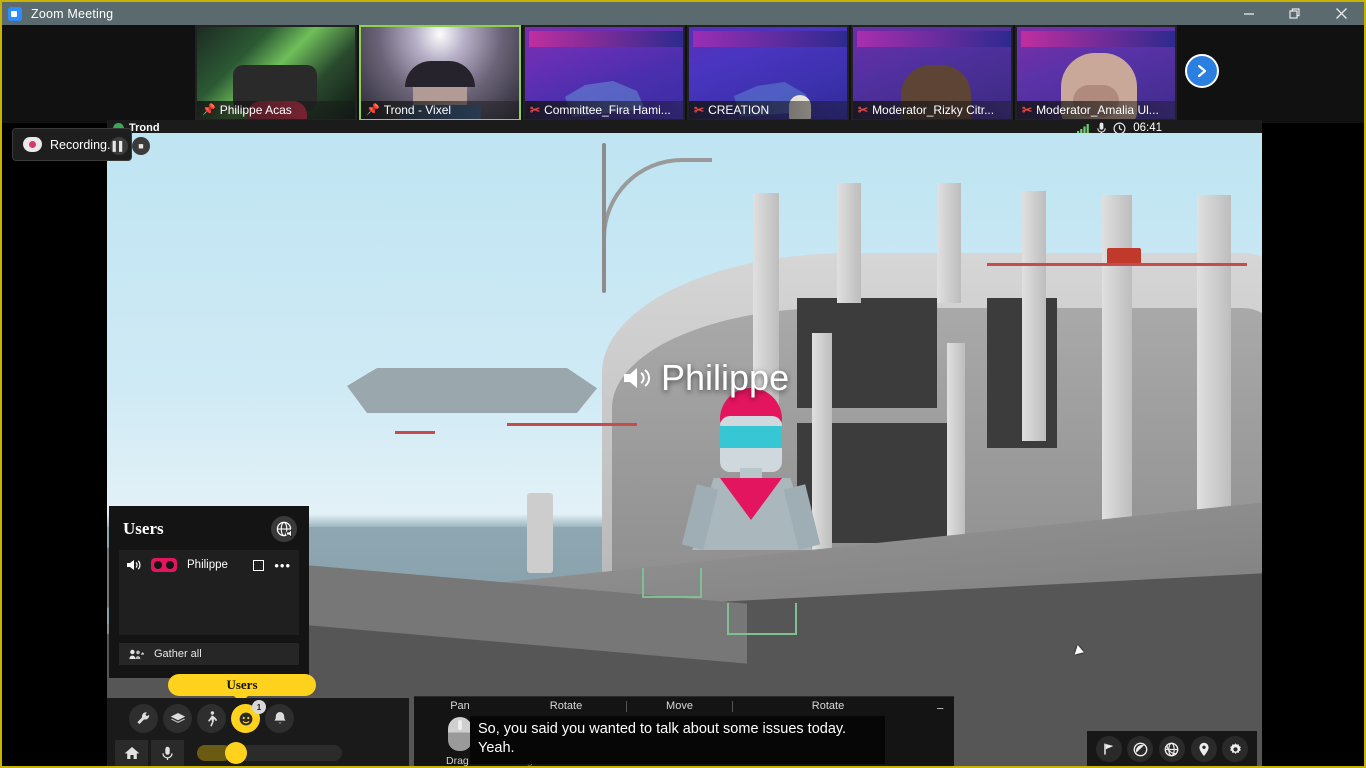 This screenshot has width=1366, height=768. I want to click on navhelp-labels: Pan Rotate Move Rotate, so click(684, 706).